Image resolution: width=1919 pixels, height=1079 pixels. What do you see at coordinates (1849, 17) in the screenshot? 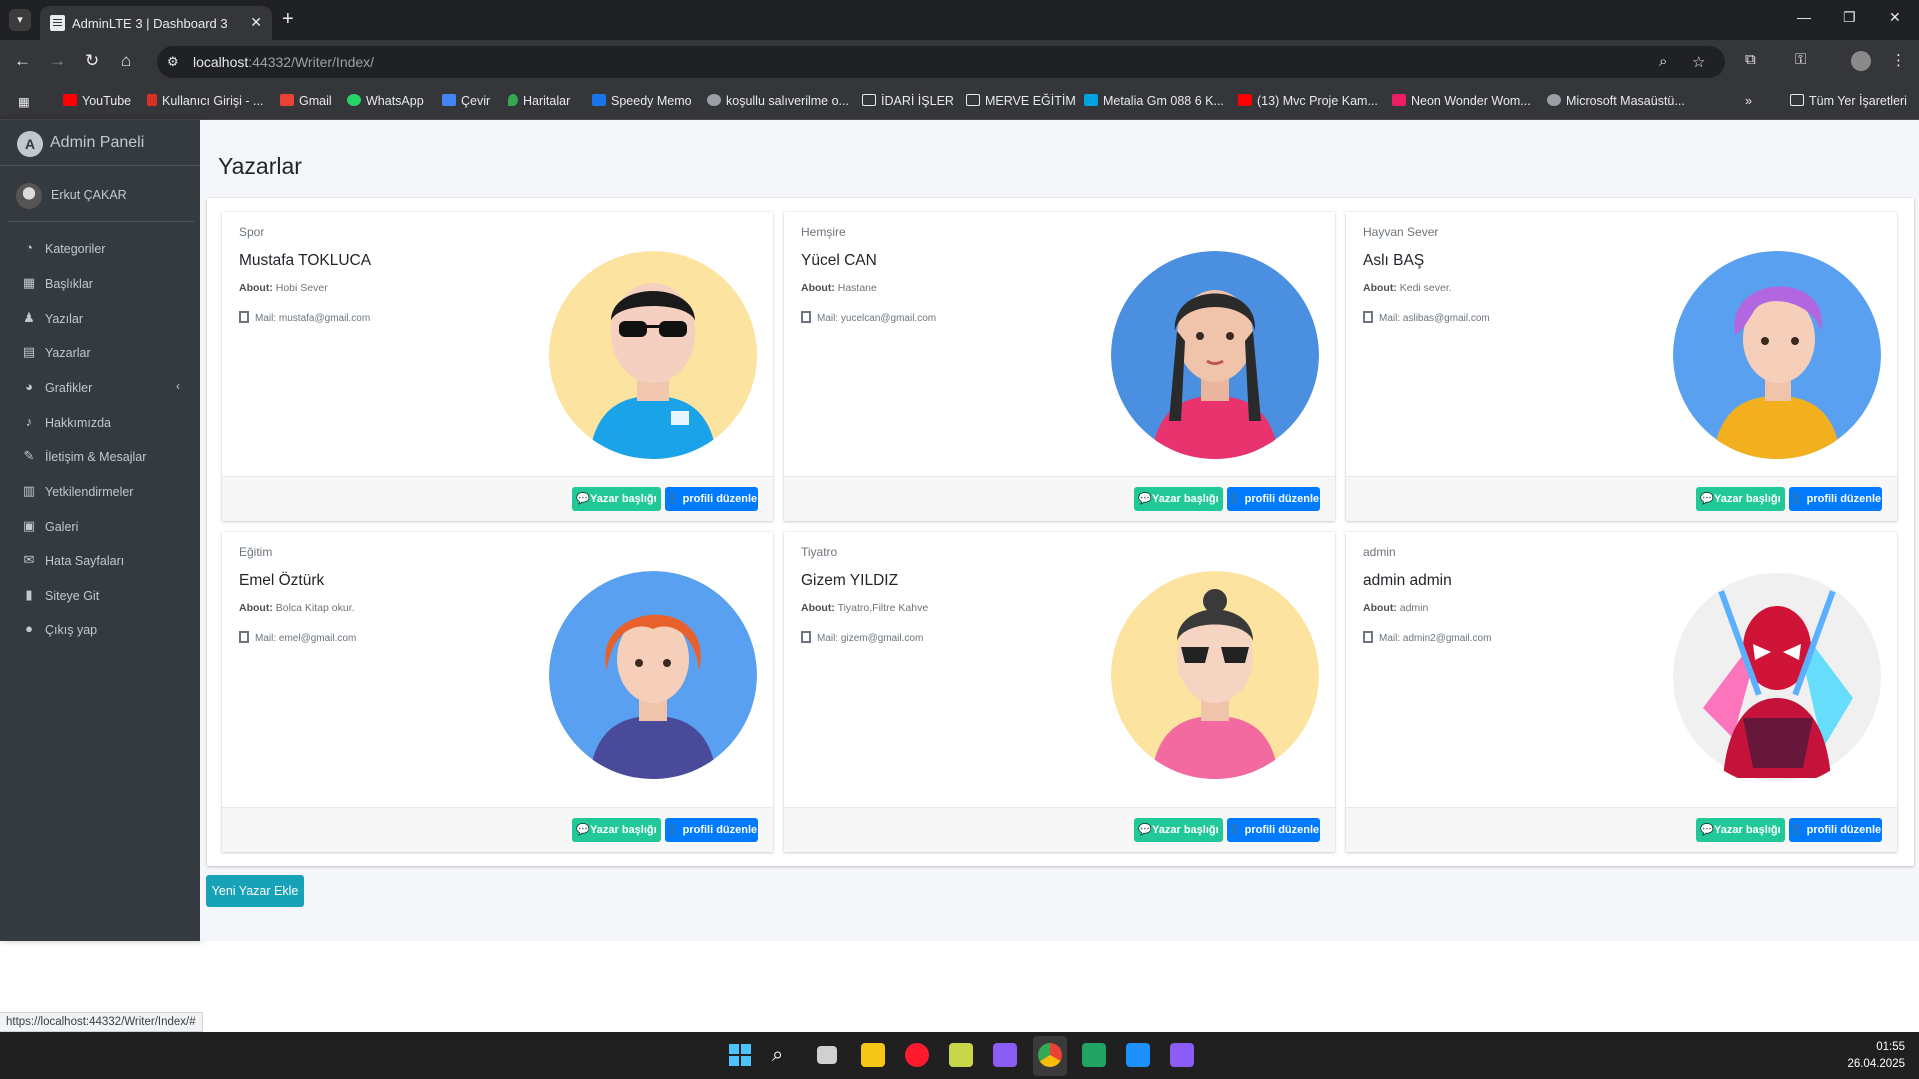
I see `restore-icon: ❐` at bounding box center [1849, 17].